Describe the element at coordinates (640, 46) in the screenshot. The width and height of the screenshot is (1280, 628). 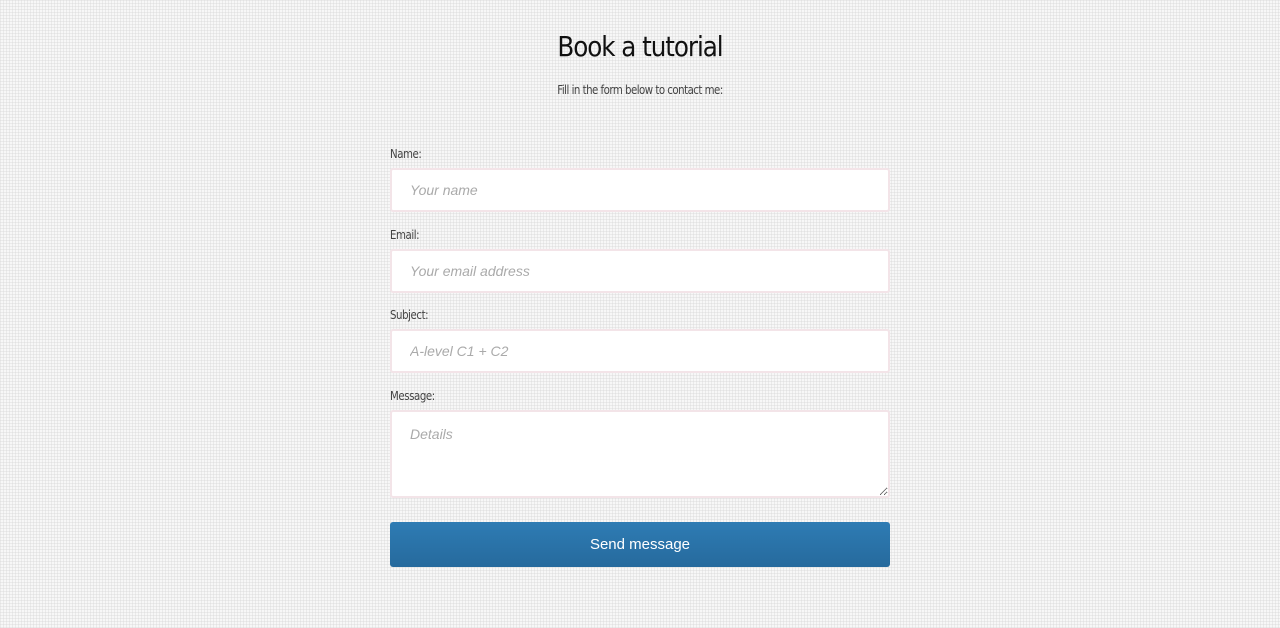
I see `page-title: Book a tutorial` at that location.